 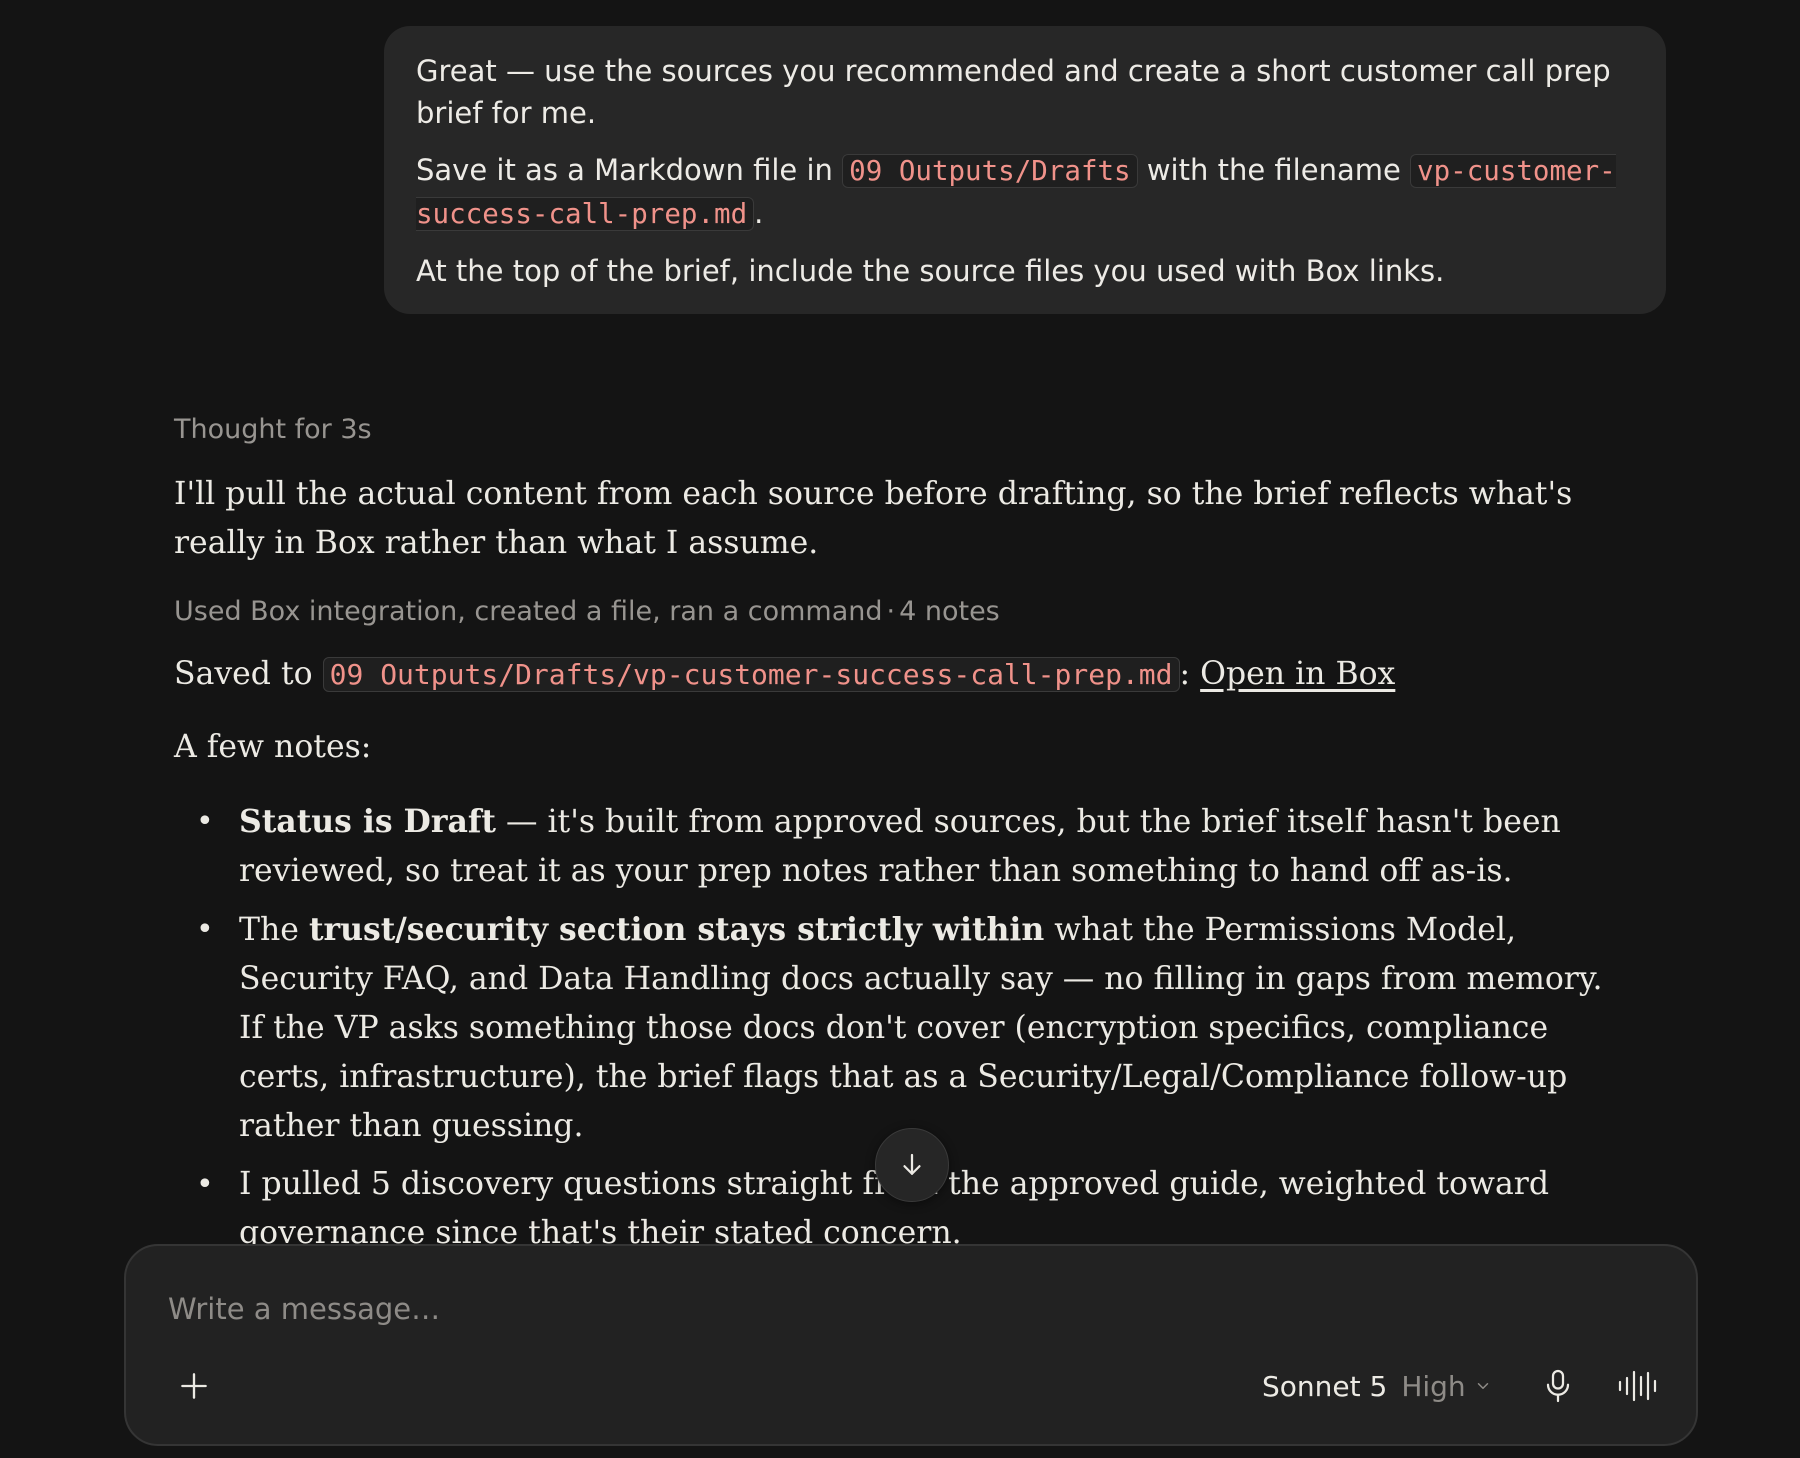 What do you see at coordinates (1190, 674) in the screenshot?
I see `saved-colon: :` at bounding box center [1190, 674].